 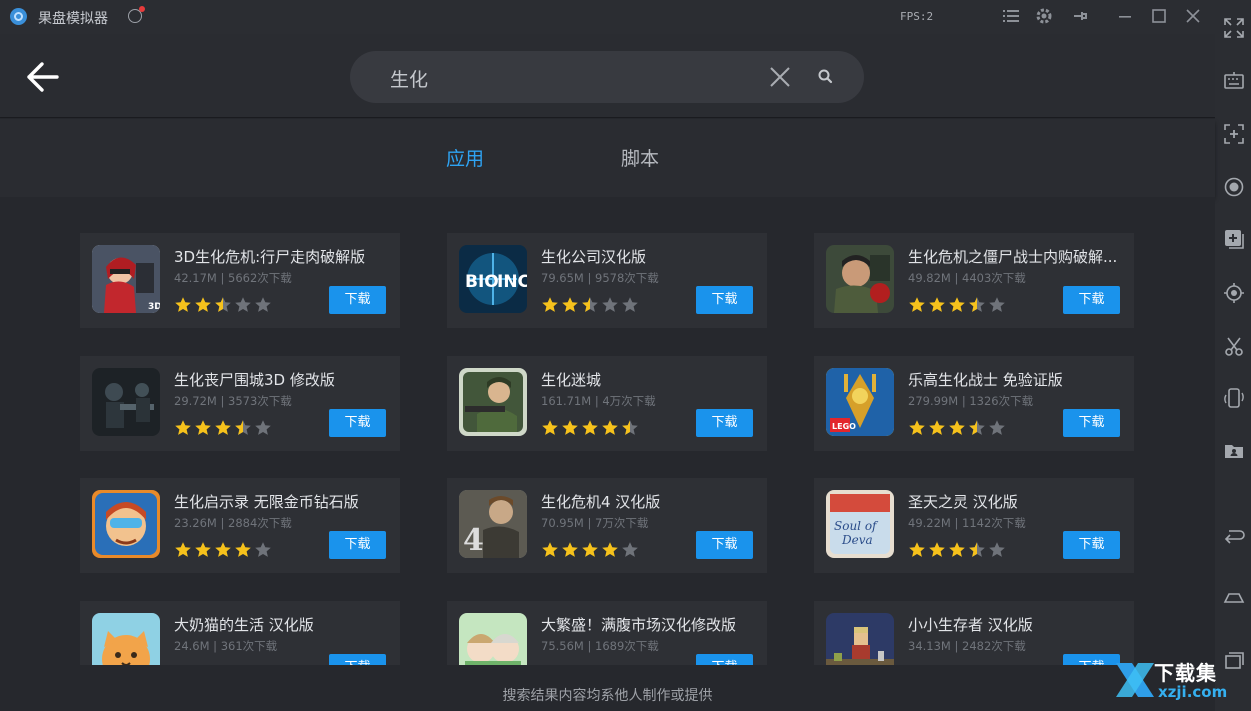 I want to click on app-card: 生化危机之僵尸战士内购破解... 49.82M | 4403次下载 下载, so click(x=974, y=280).